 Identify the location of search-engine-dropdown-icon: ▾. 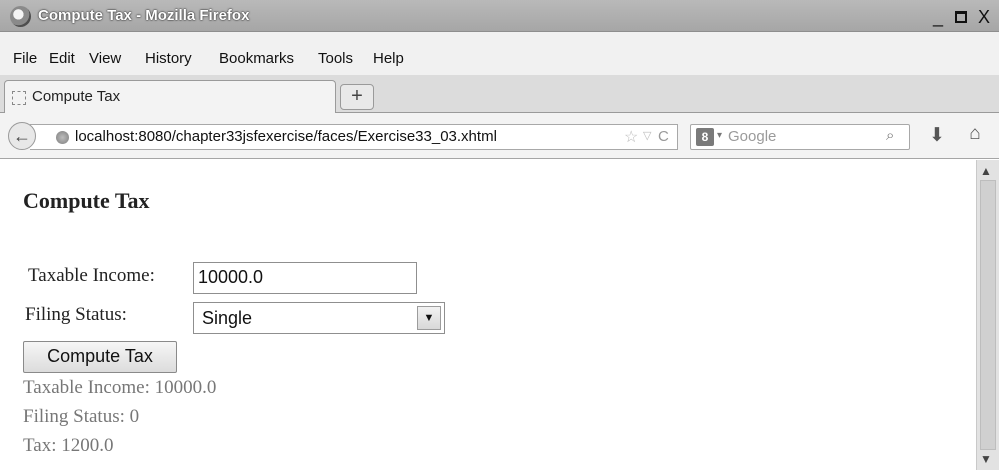
(719, 135).